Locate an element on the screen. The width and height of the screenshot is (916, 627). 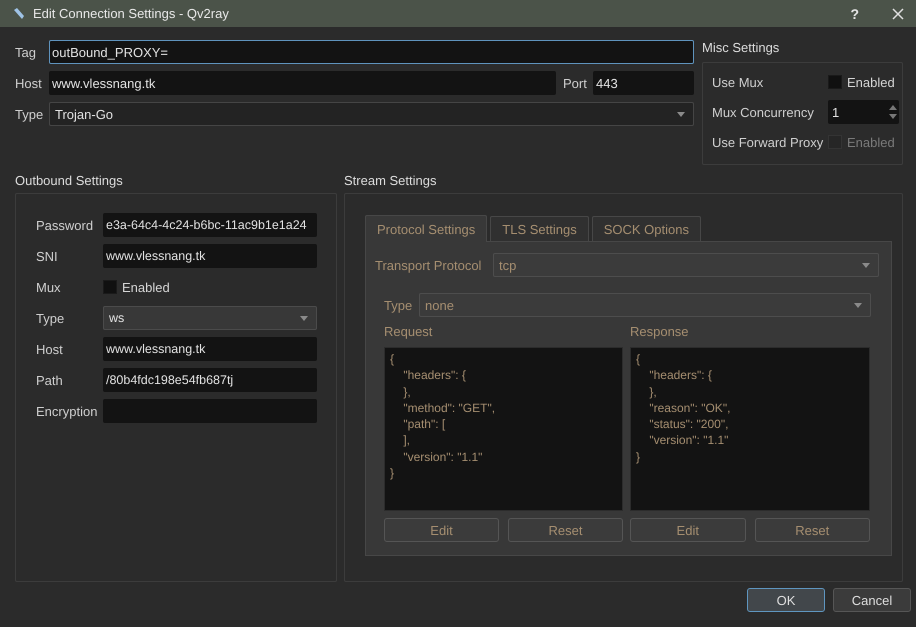
field-label: Mux Concurrency is located at coordinates (763, 112).